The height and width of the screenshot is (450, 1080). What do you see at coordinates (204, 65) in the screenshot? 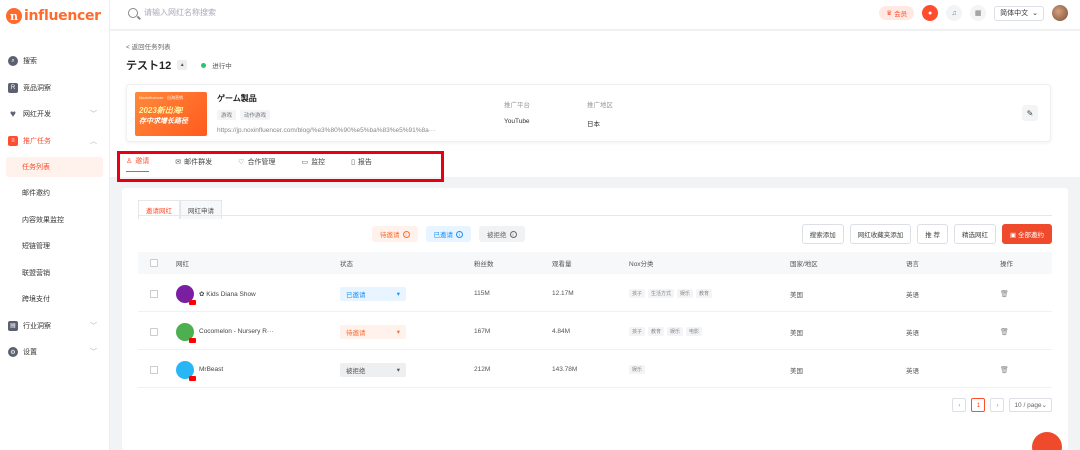
I see `status-dot` at bounding box center [204, 65].